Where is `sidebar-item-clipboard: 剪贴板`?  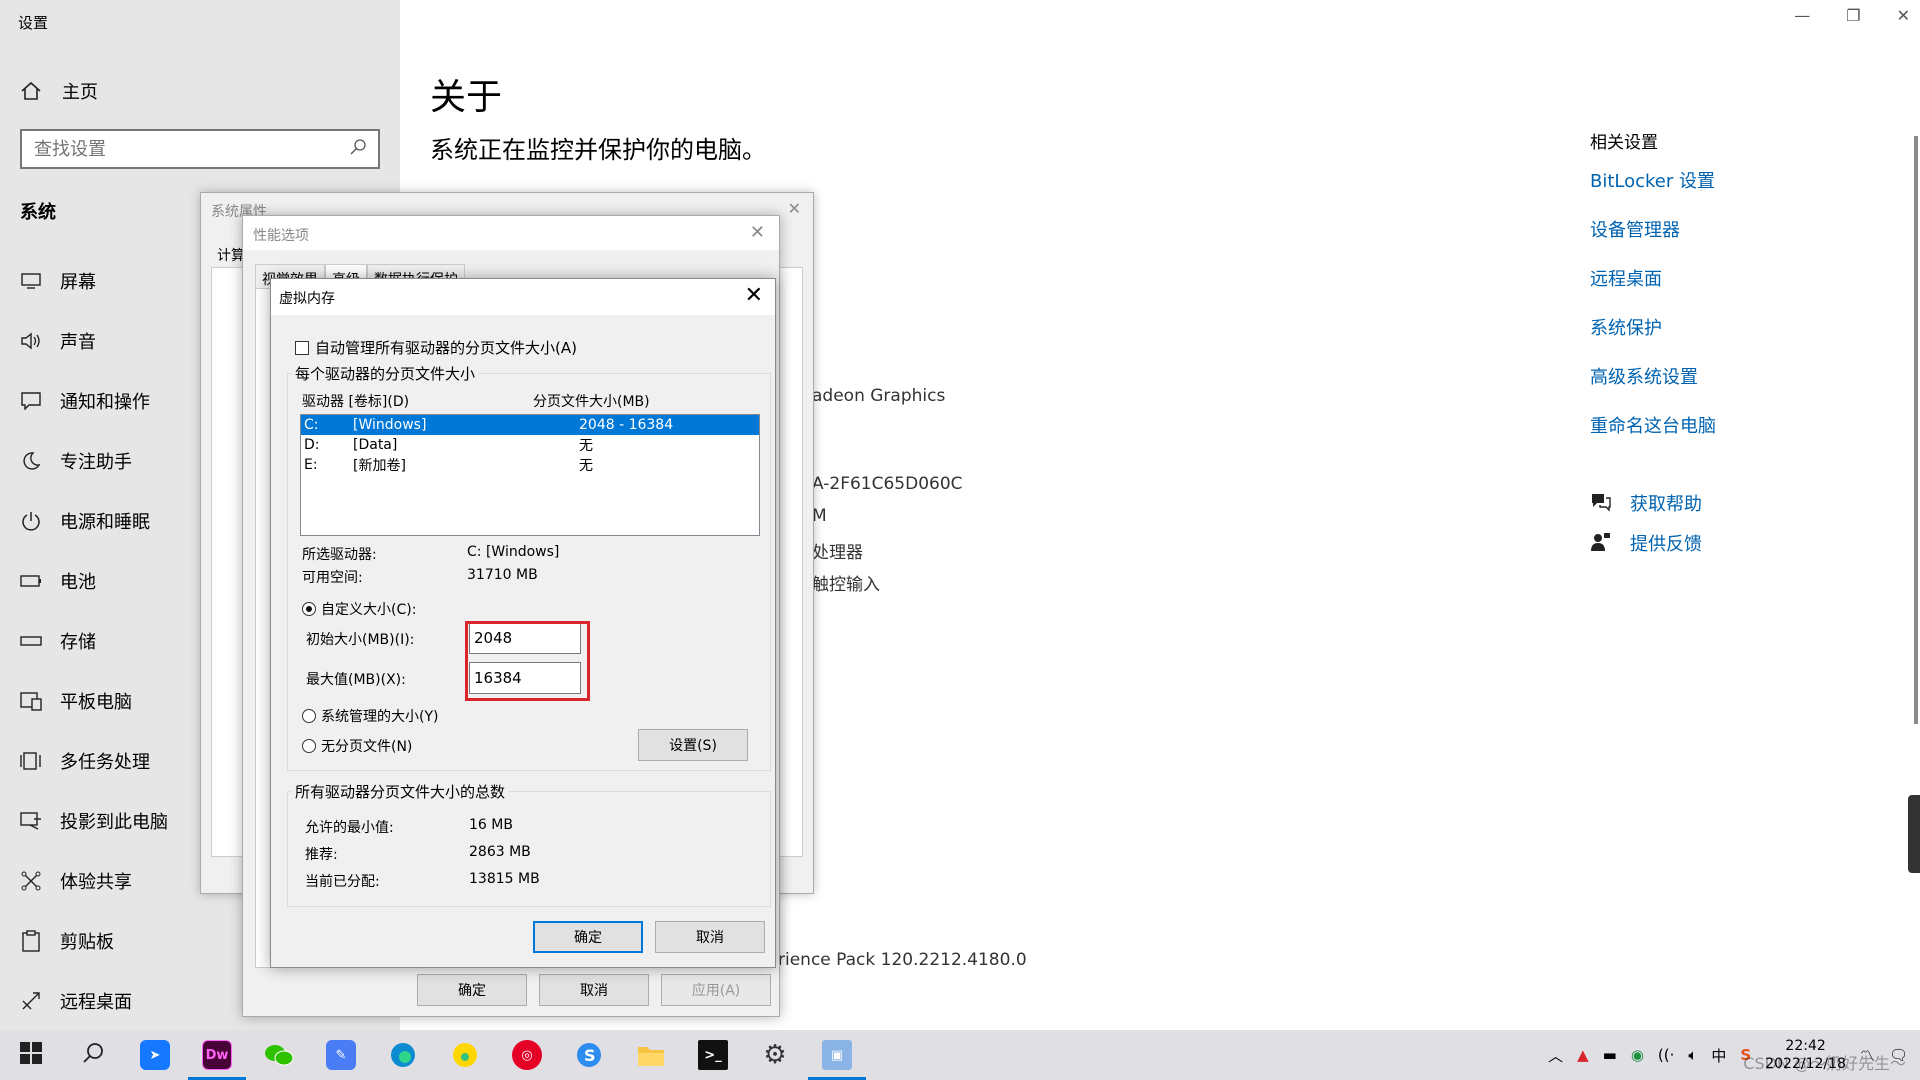
sidebar-item-clipboard: 剪贴板 is located at coordinates (67, 941).